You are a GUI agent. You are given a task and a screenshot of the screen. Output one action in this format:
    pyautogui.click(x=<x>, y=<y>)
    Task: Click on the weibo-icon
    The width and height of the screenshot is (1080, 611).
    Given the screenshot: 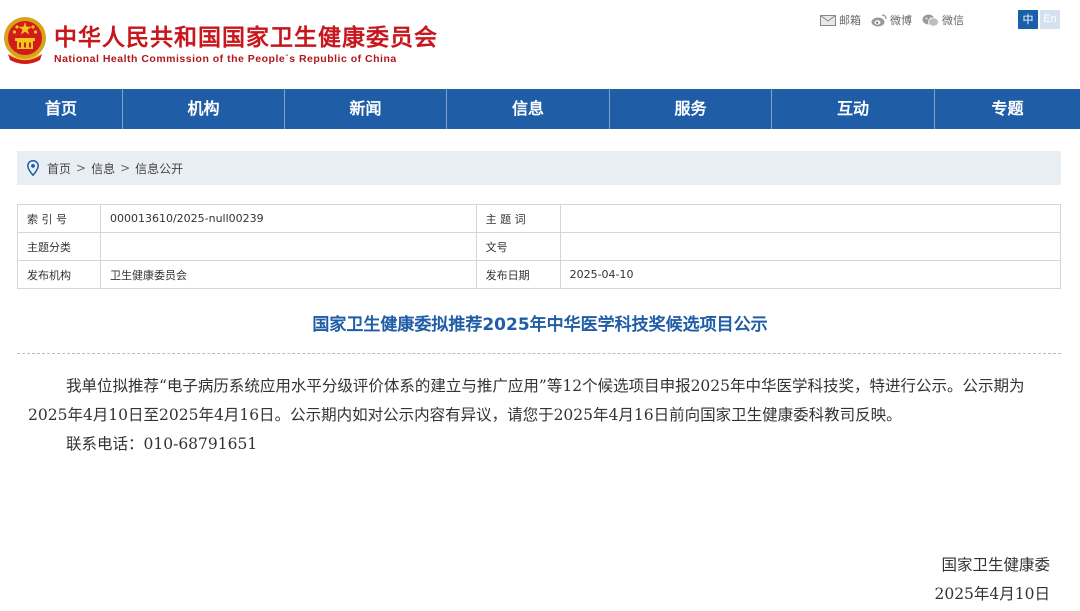 What is the action you would take?
    pyautogui.click(x=879, y=19)
    